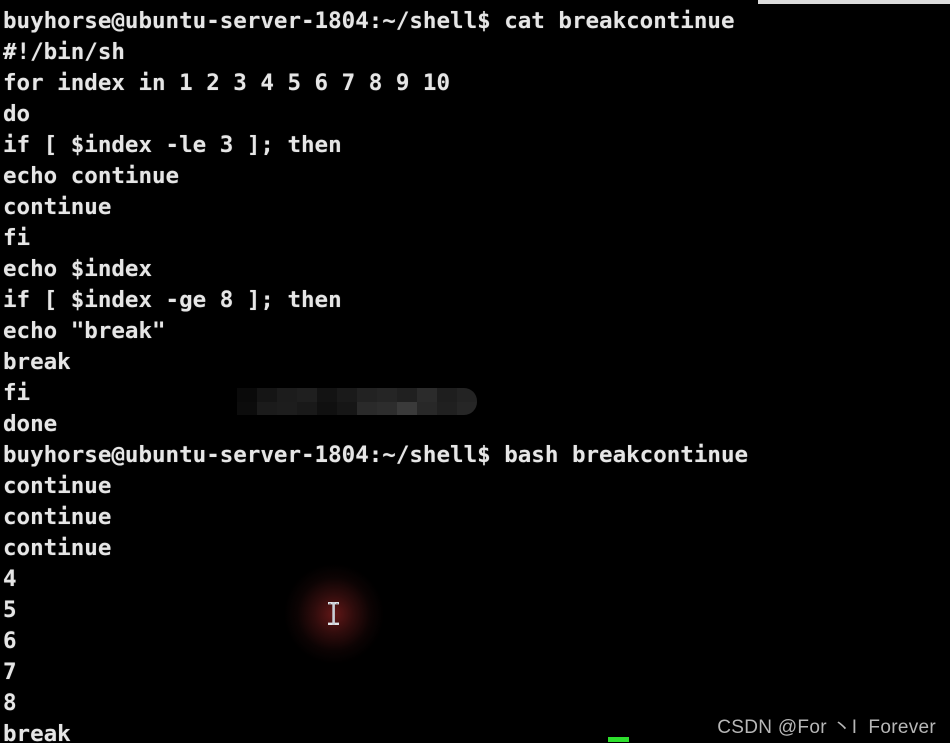  I want to click on terminal-line: for index in 1 2 3 4 5 6 7 8 9 10, so click(227, 83).